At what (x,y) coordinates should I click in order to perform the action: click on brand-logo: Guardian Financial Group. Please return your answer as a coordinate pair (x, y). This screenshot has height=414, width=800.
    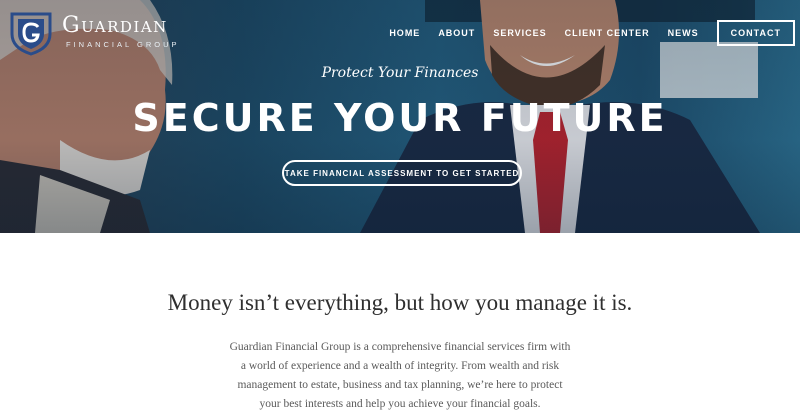
    Looking at the image, I should click on (93, 33).